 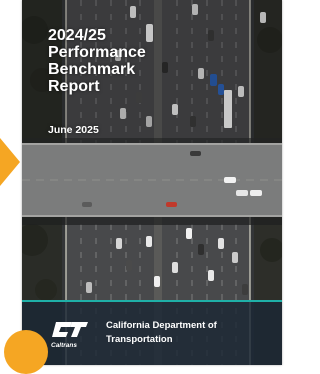 I want to click on title-line-year: 2024/25, so click(x=77, y=35).